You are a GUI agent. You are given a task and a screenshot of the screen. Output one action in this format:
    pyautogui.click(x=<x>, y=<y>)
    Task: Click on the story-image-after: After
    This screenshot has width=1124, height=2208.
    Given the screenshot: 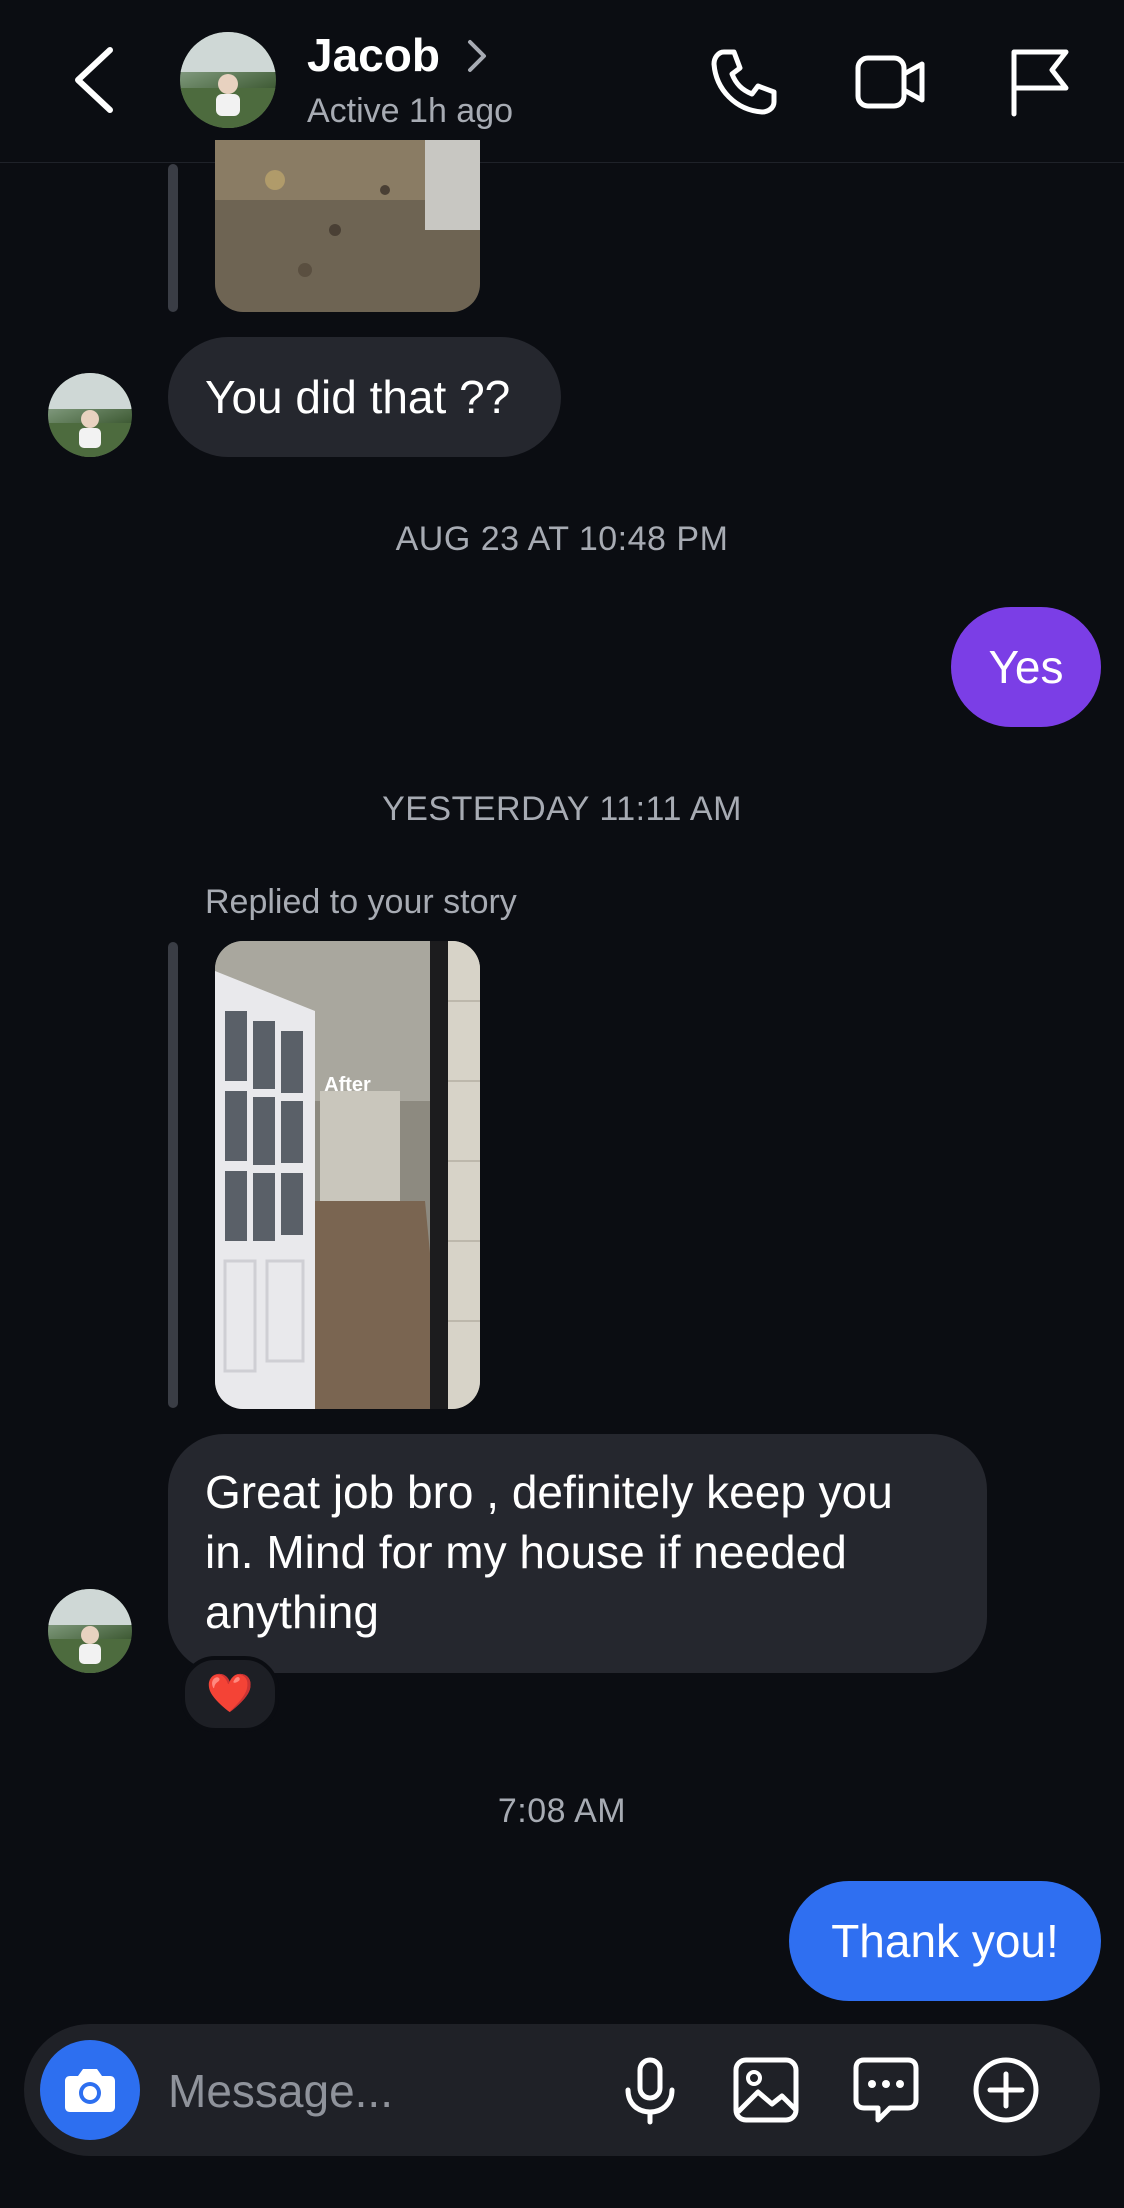 What is the action you would take?
    pyautogui.click(x=347, y=1175)
    